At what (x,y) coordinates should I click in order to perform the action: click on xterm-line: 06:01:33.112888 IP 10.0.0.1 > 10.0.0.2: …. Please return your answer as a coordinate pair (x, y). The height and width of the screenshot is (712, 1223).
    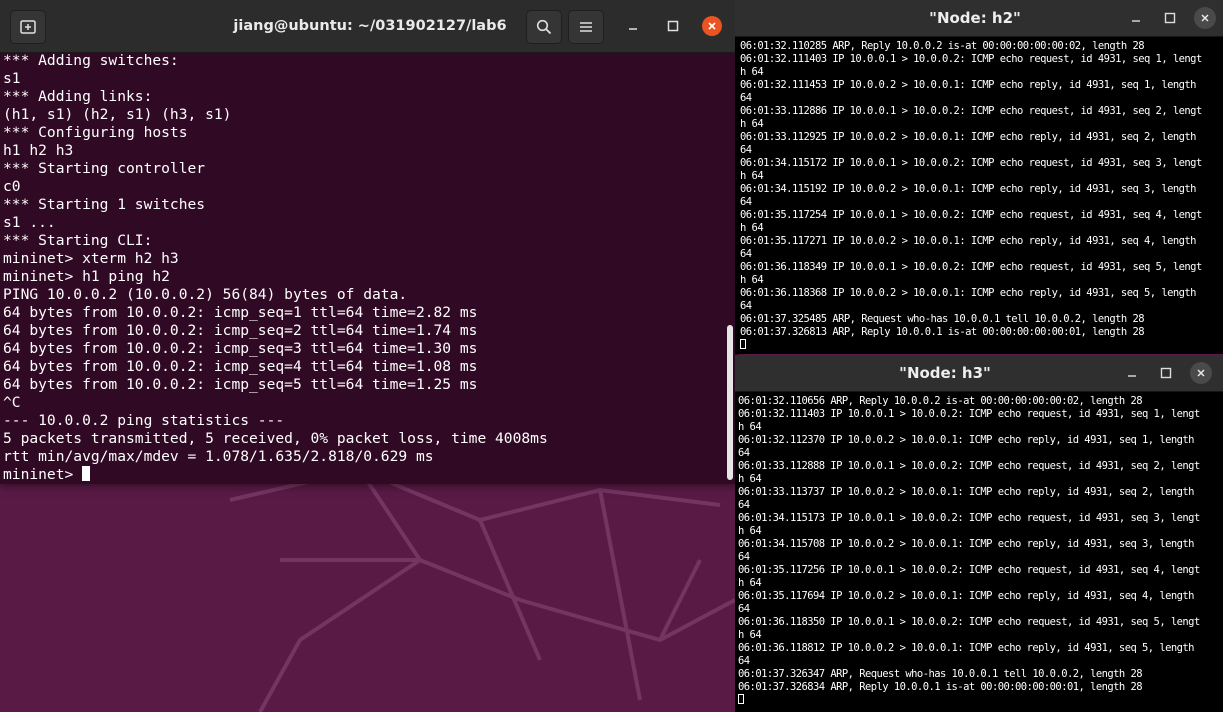
    Looking at the image, I should click on (969, 466).